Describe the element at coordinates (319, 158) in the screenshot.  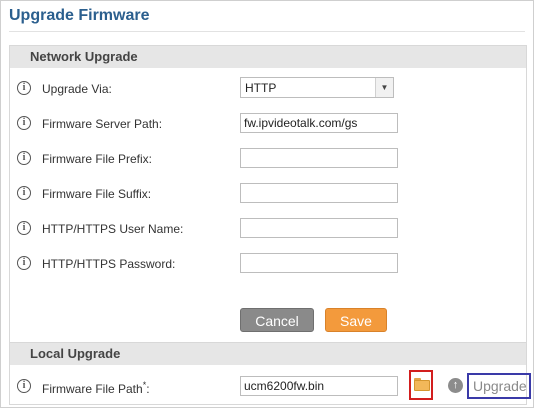
I see `firmware-file-prefix-input` at that location.